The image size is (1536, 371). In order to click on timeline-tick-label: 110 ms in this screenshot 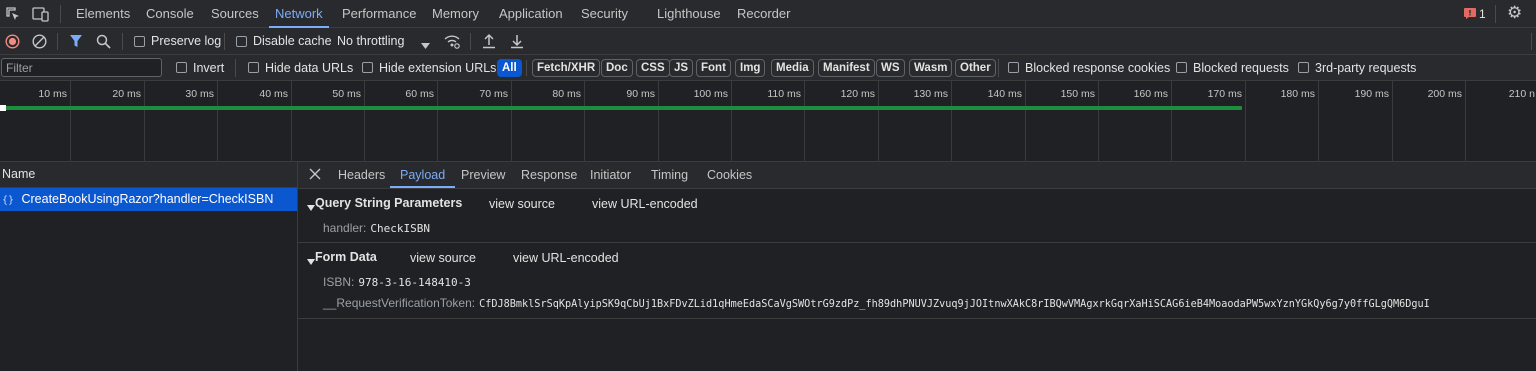, I will do `click(784, 94)`.